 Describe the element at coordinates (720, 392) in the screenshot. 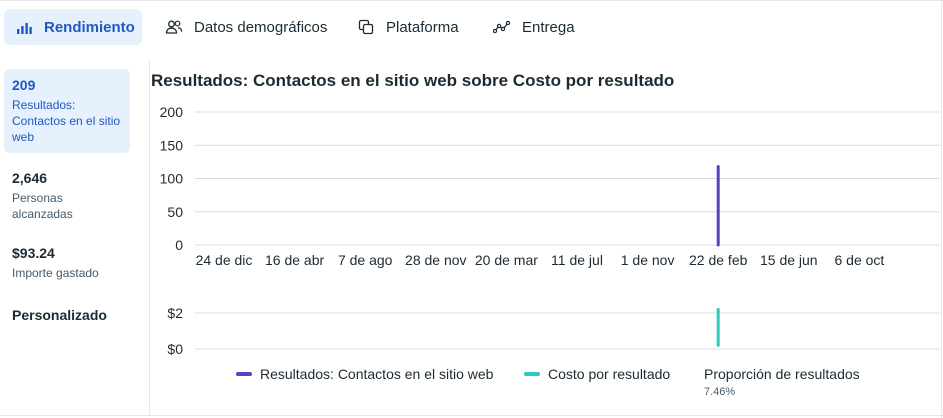

I see `ratio-value: 7.46%` at that location.